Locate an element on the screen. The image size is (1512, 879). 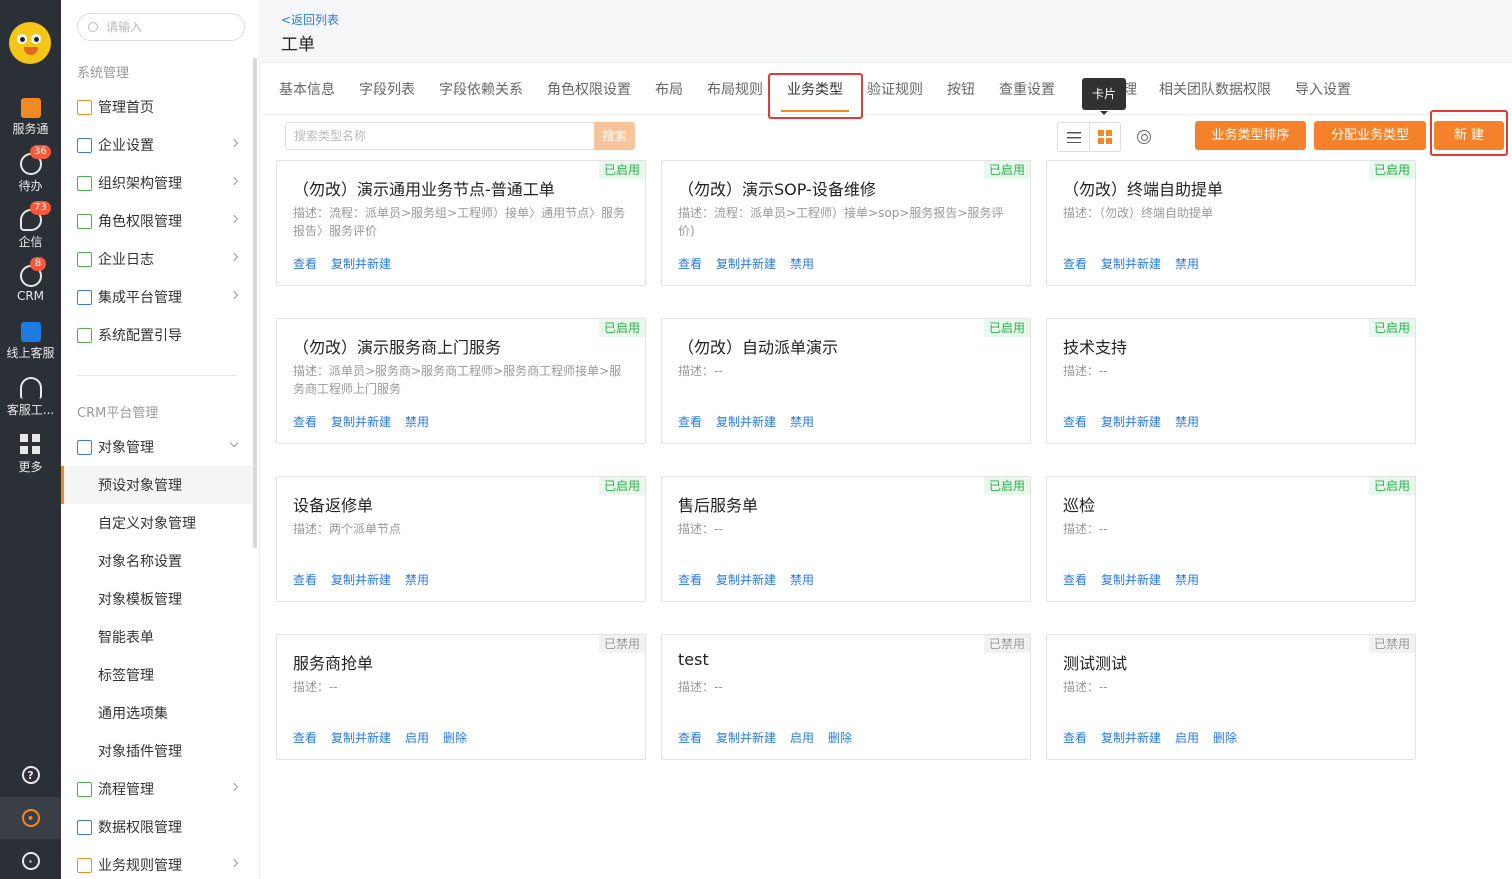
business-type-card: 已启用 （勿改）终端自助提单 描述：（勿改）终端自助提单 查看 复制并新建 禁用 is located at coordinates (1231, 223).